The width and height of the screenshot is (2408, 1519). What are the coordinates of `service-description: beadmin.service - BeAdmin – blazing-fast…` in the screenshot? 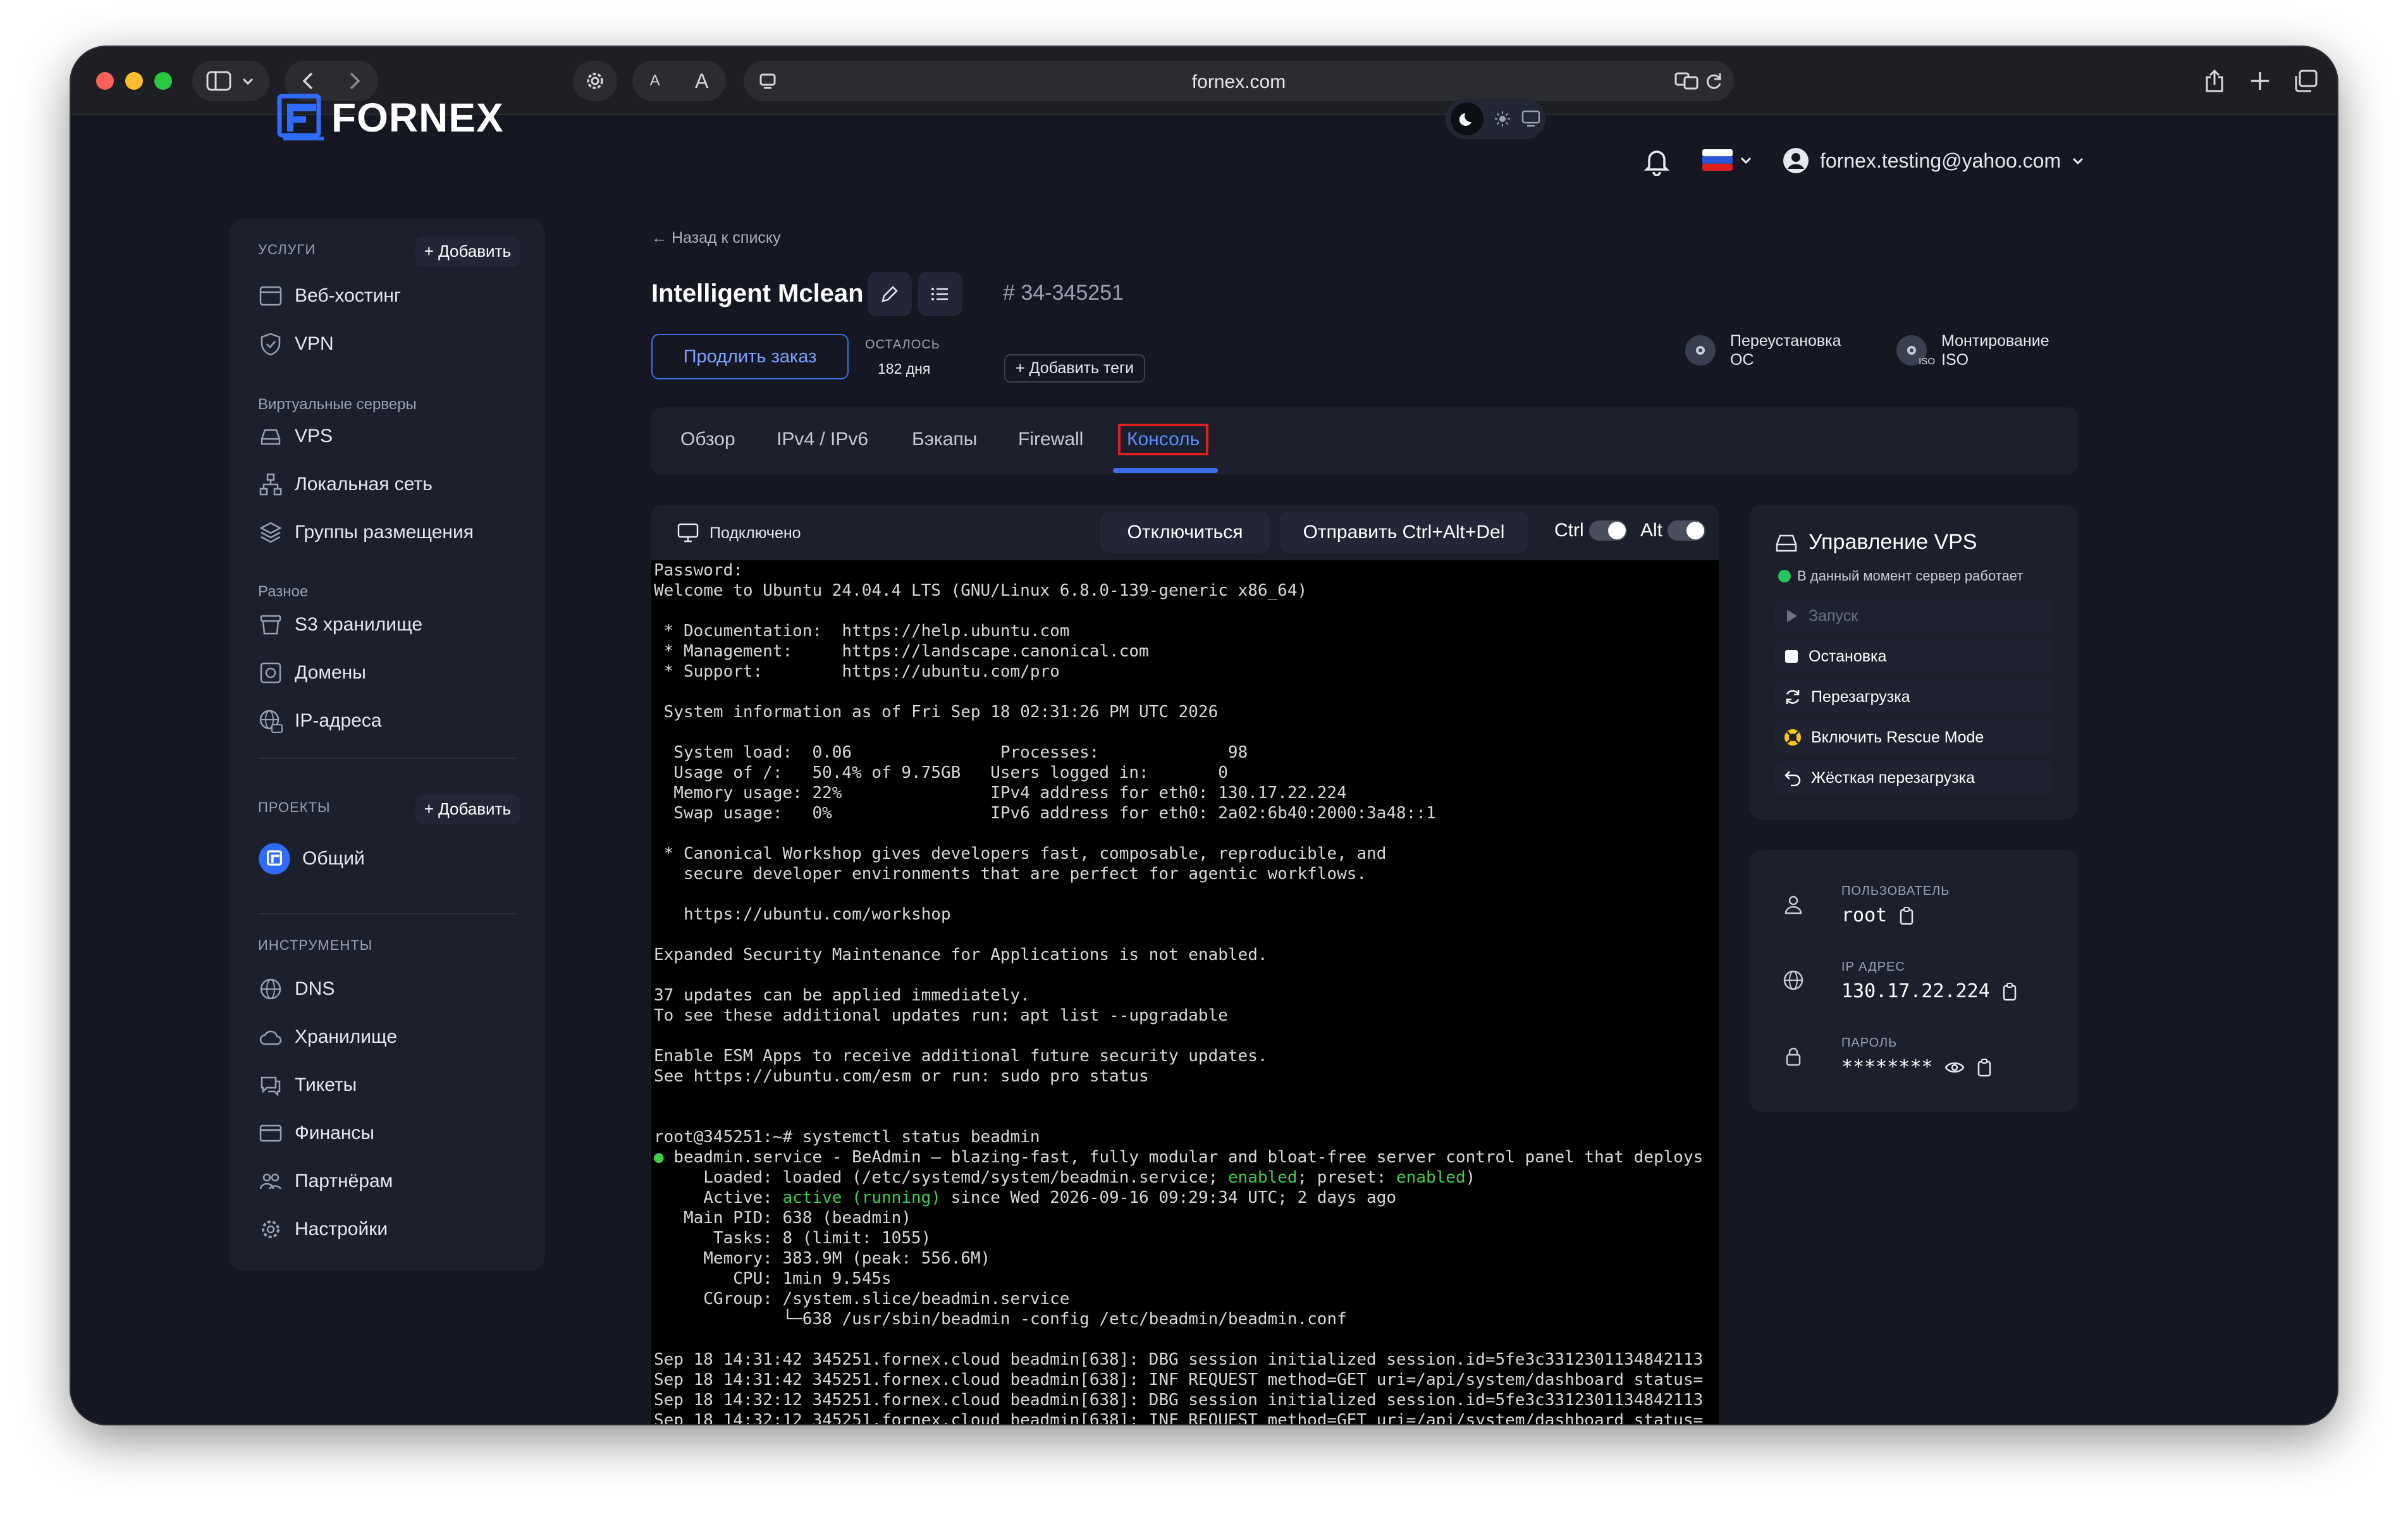 It's located at (1183, 1158).